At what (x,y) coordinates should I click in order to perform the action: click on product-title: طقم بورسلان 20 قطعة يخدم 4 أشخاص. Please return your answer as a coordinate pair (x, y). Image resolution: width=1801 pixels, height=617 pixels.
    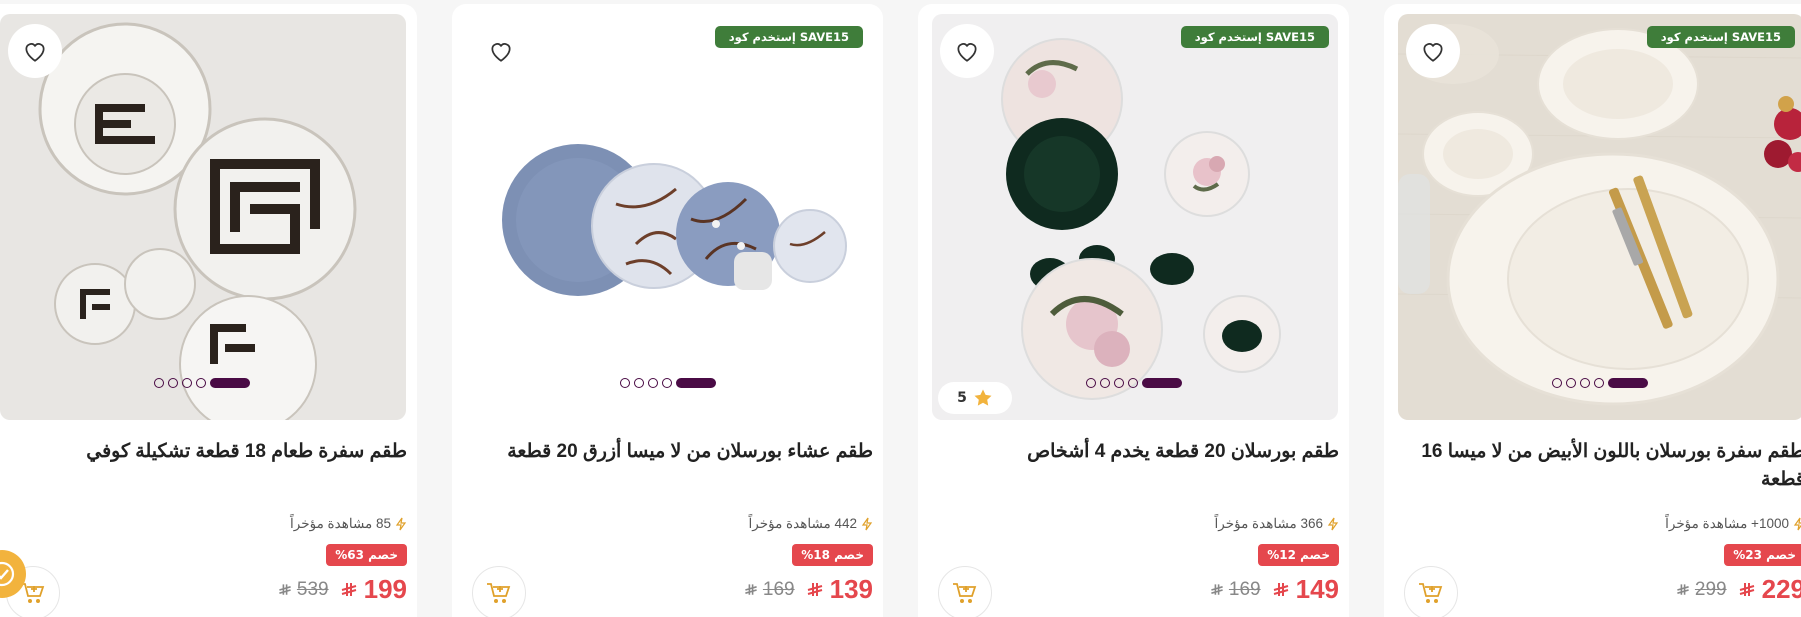
    Looking at the image, I should click on (1139, 452).